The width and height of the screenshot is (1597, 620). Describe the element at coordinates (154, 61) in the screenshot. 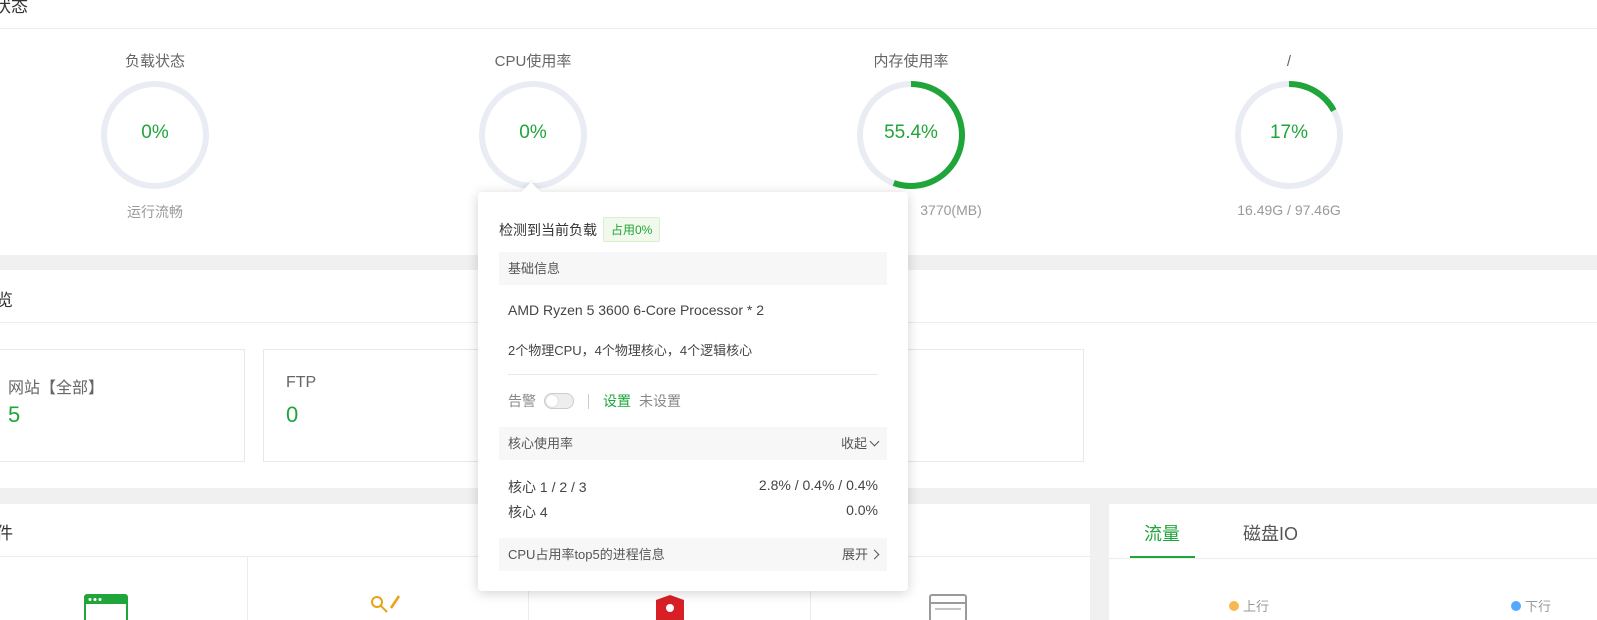

I see `gauge-title: 负载状态` at that location.